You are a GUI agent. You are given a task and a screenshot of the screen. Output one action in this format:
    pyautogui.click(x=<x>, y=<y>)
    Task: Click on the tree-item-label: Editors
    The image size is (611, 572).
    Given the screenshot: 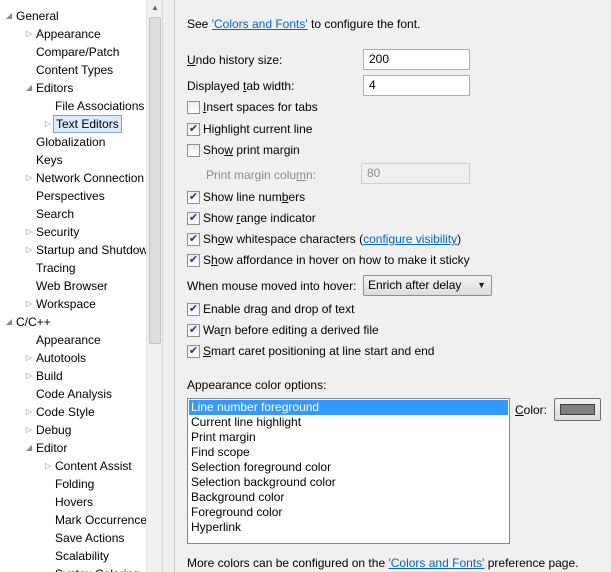 What is the action you would take?
    pyautogui.click(x=55, y=88)
    